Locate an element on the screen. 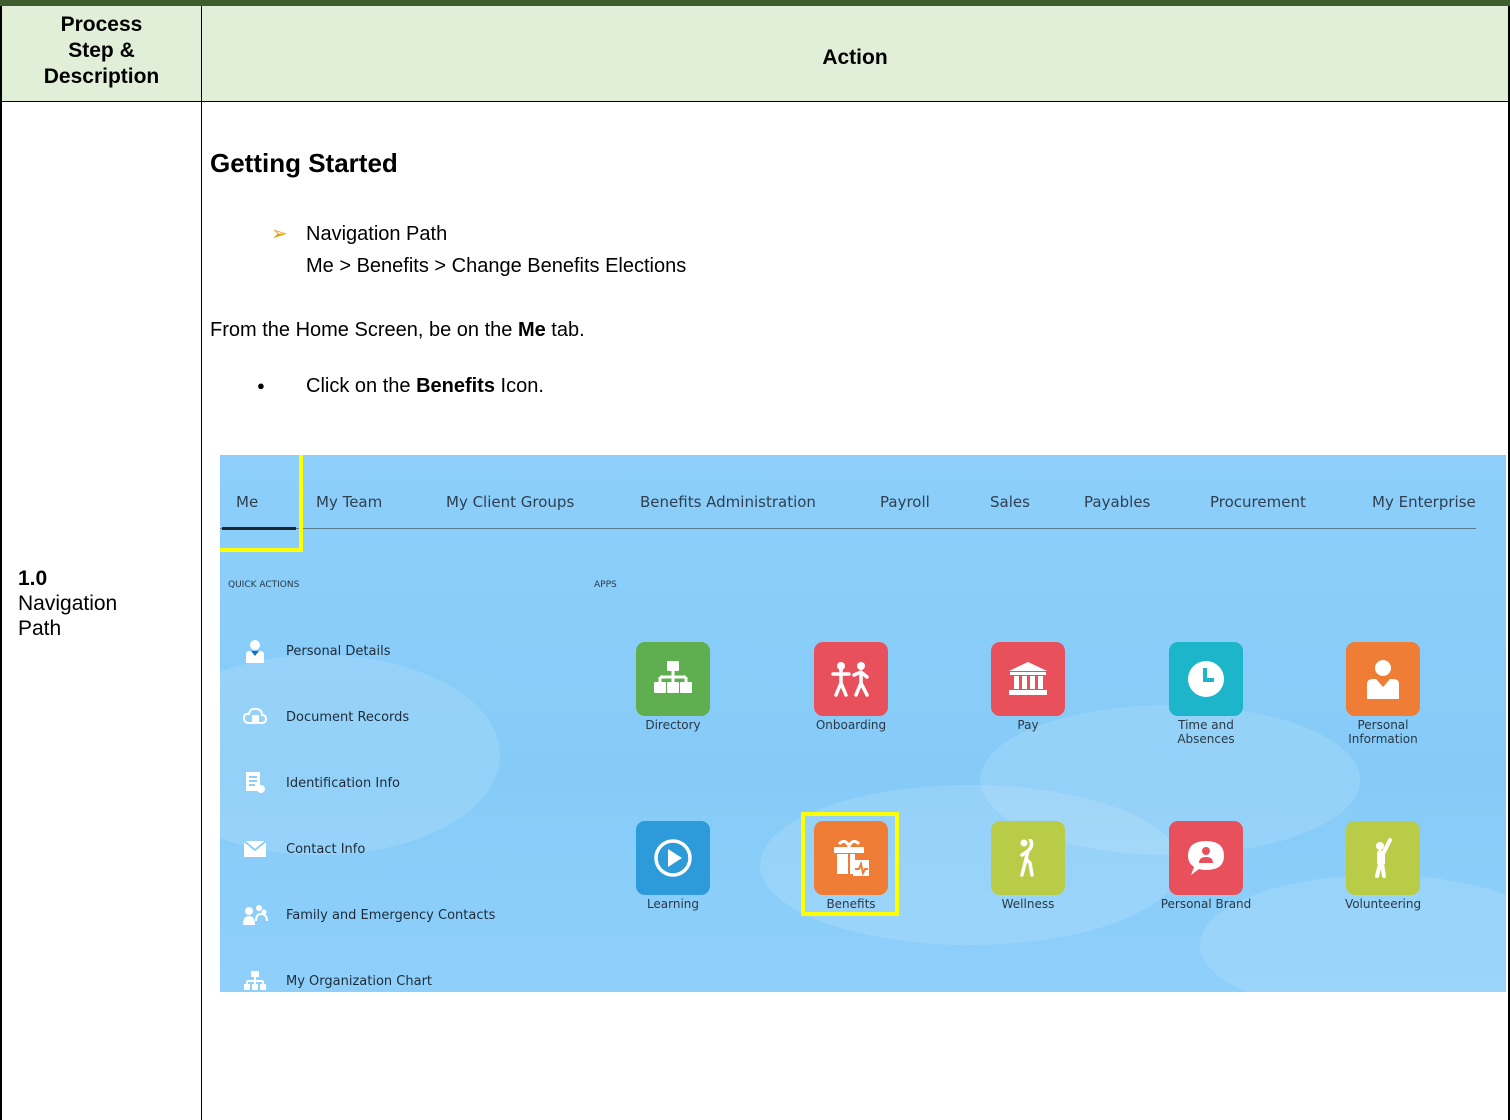  step-number: 1.0 is located at coordinates (33, 578).